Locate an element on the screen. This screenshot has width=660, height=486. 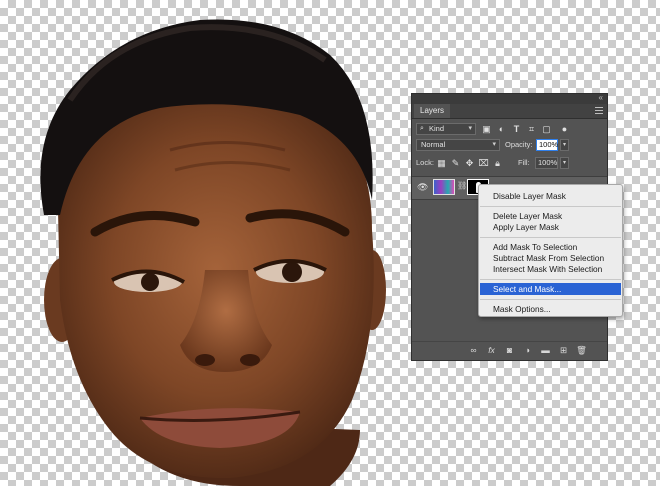
menu-item-apply-layer-mask: Apply Layer Mask is located at coordinates (550, 227).